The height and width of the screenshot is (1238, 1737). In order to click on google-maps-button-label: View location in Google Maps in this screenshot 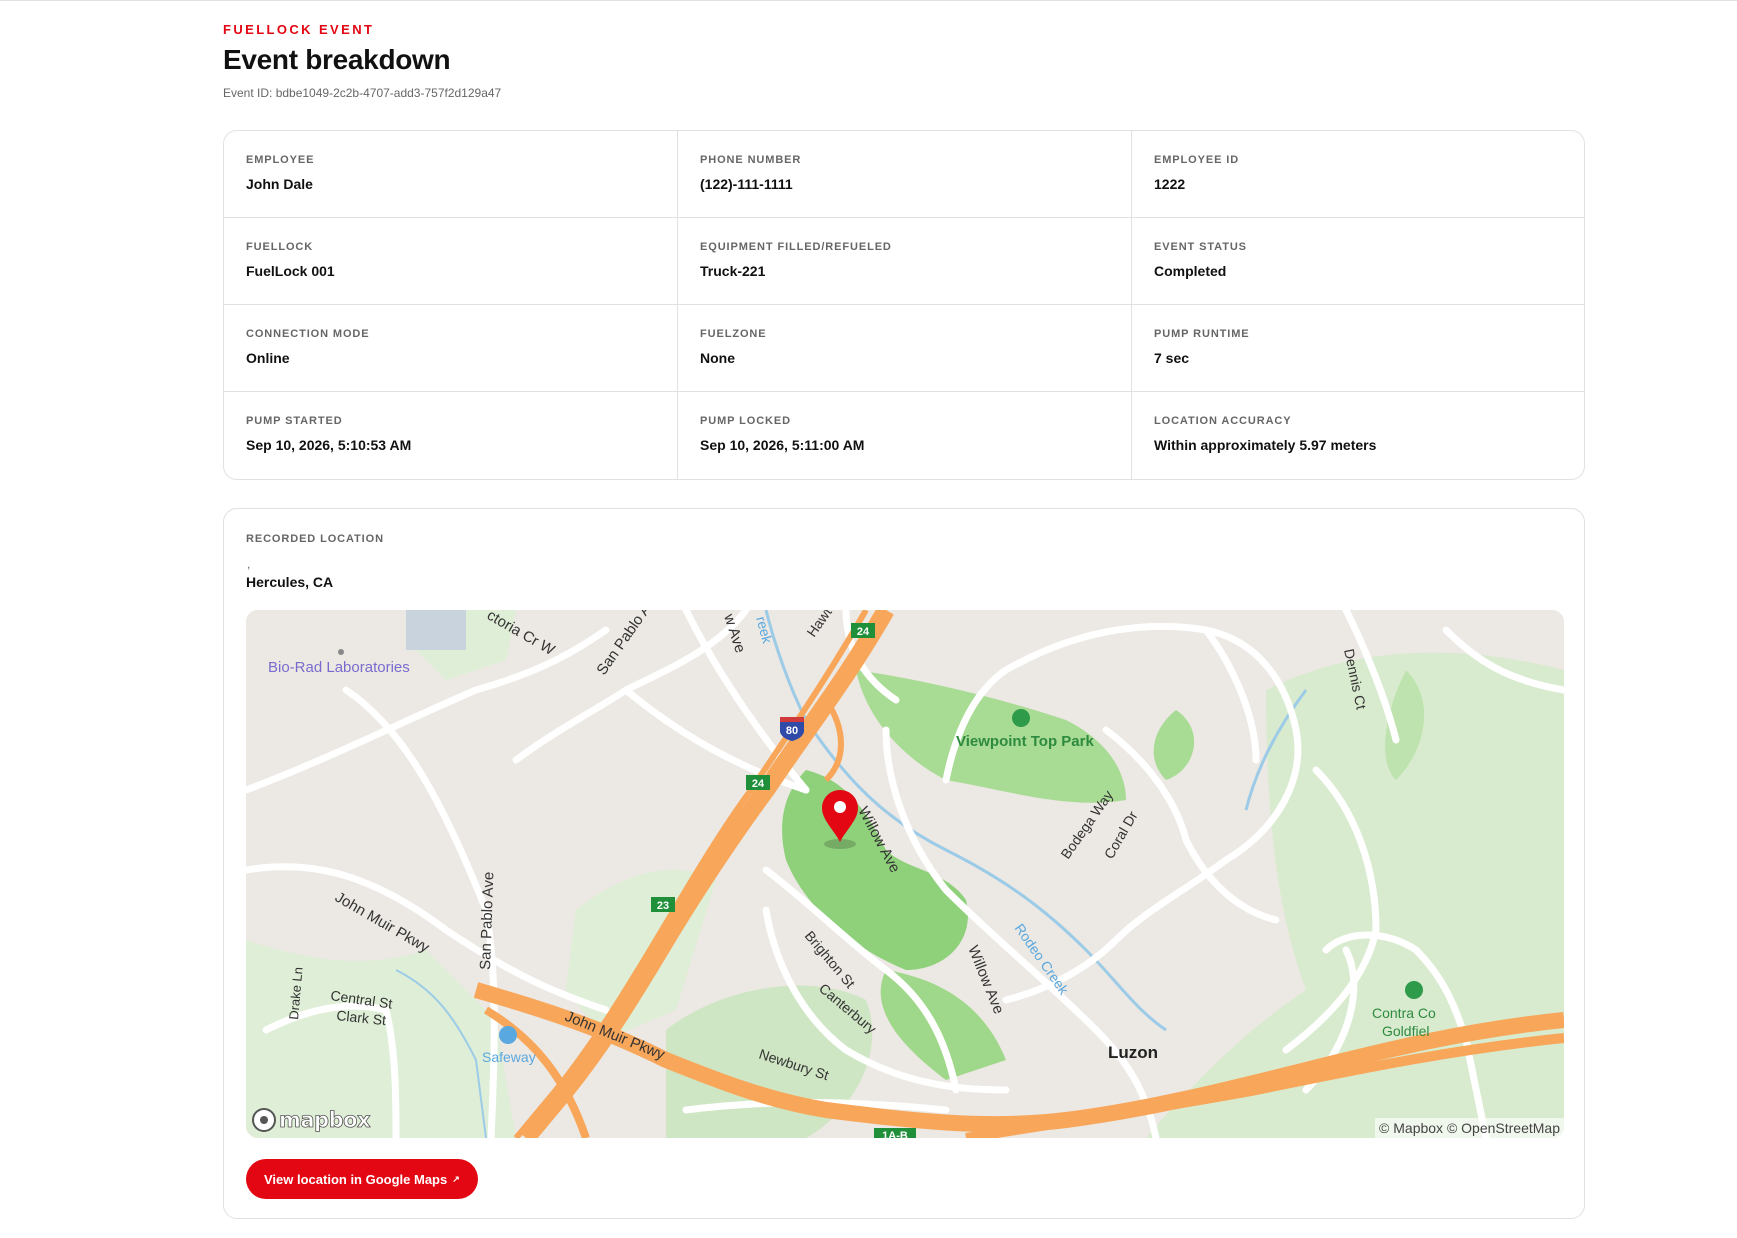, I will do `click(356, 1179)`.